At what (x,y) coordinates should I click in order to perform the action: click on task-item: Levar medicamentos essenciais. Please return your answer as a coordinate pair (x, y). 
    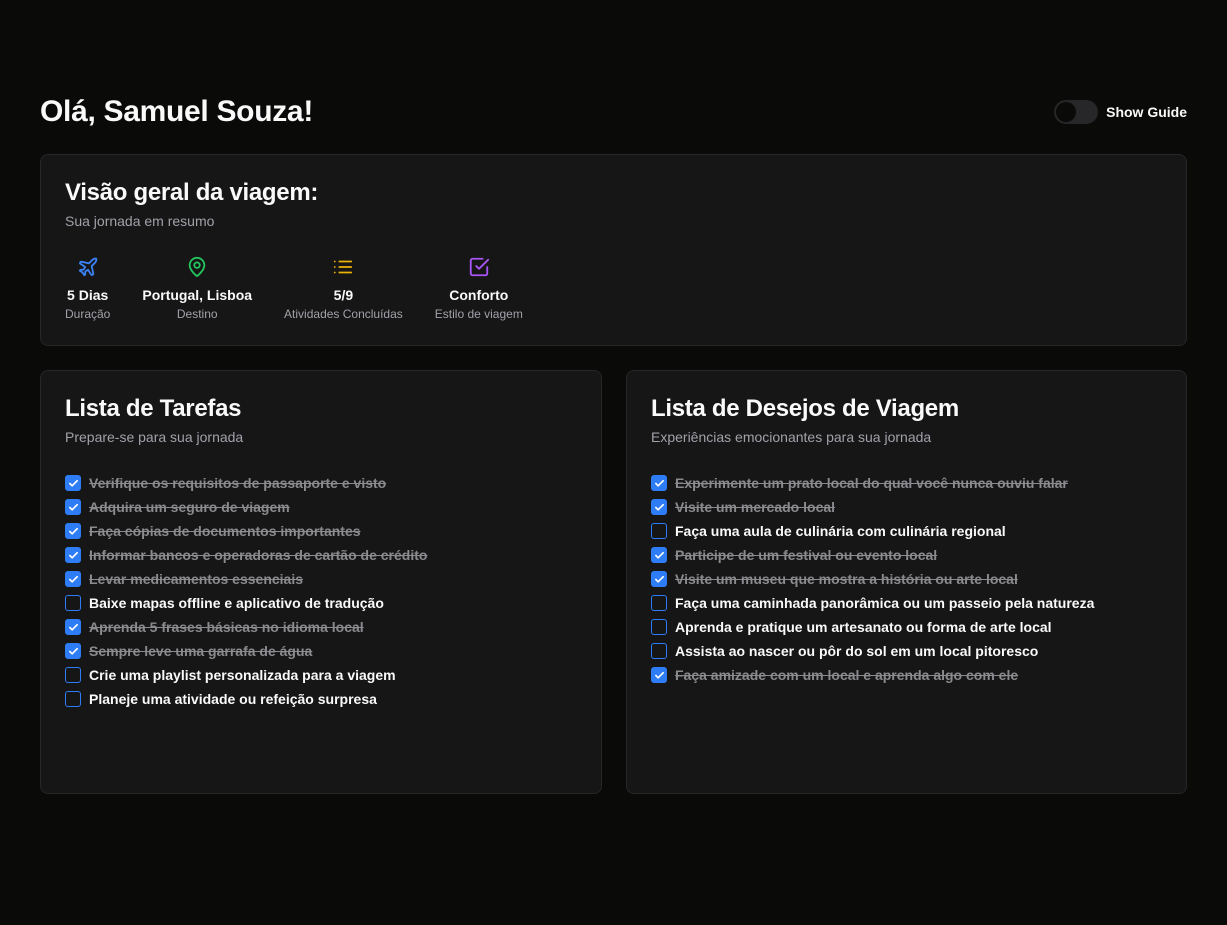
    Looking at the image, I should click on (321, 579).